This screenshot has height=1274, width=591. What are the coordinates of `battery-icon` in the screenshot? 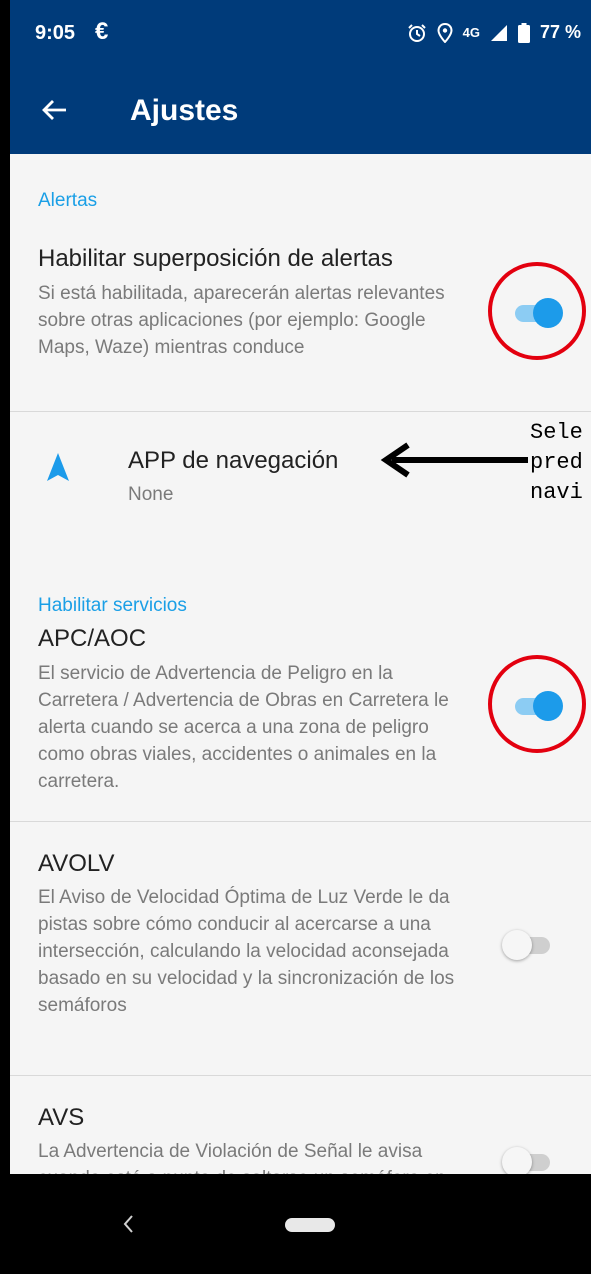 It's located at (523, 32).